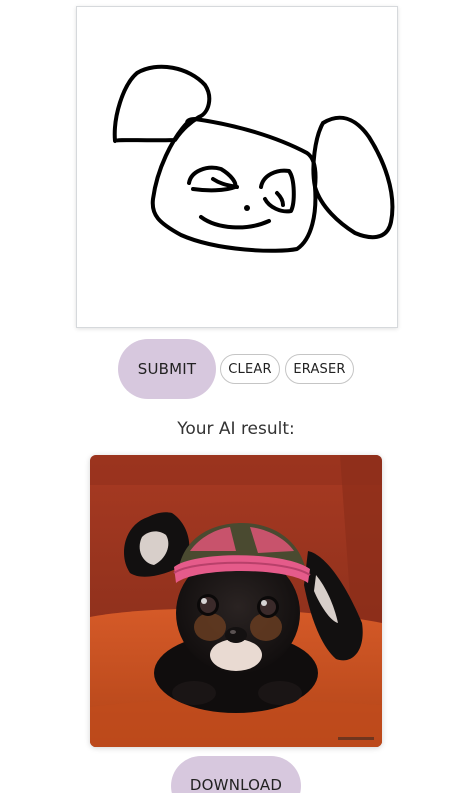  I want to click on sketch-nose, so click(247, 208).